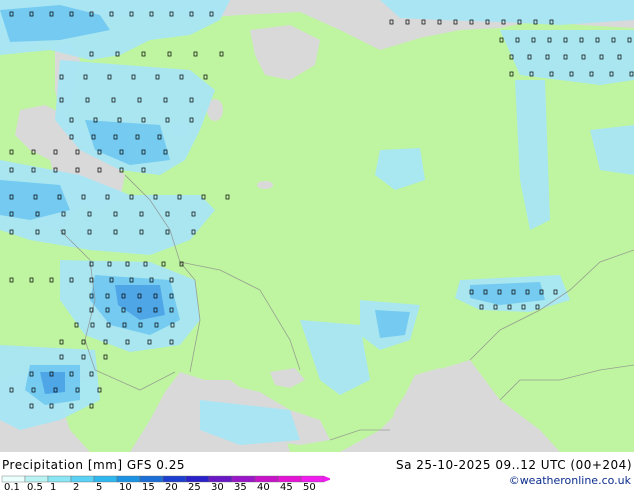 This screenshot has height=490, width=634. Describe the element at coordinates (570, 480) in the screenshot. I see `source-credit-link: ©weatheronline.co.uk` at that location.